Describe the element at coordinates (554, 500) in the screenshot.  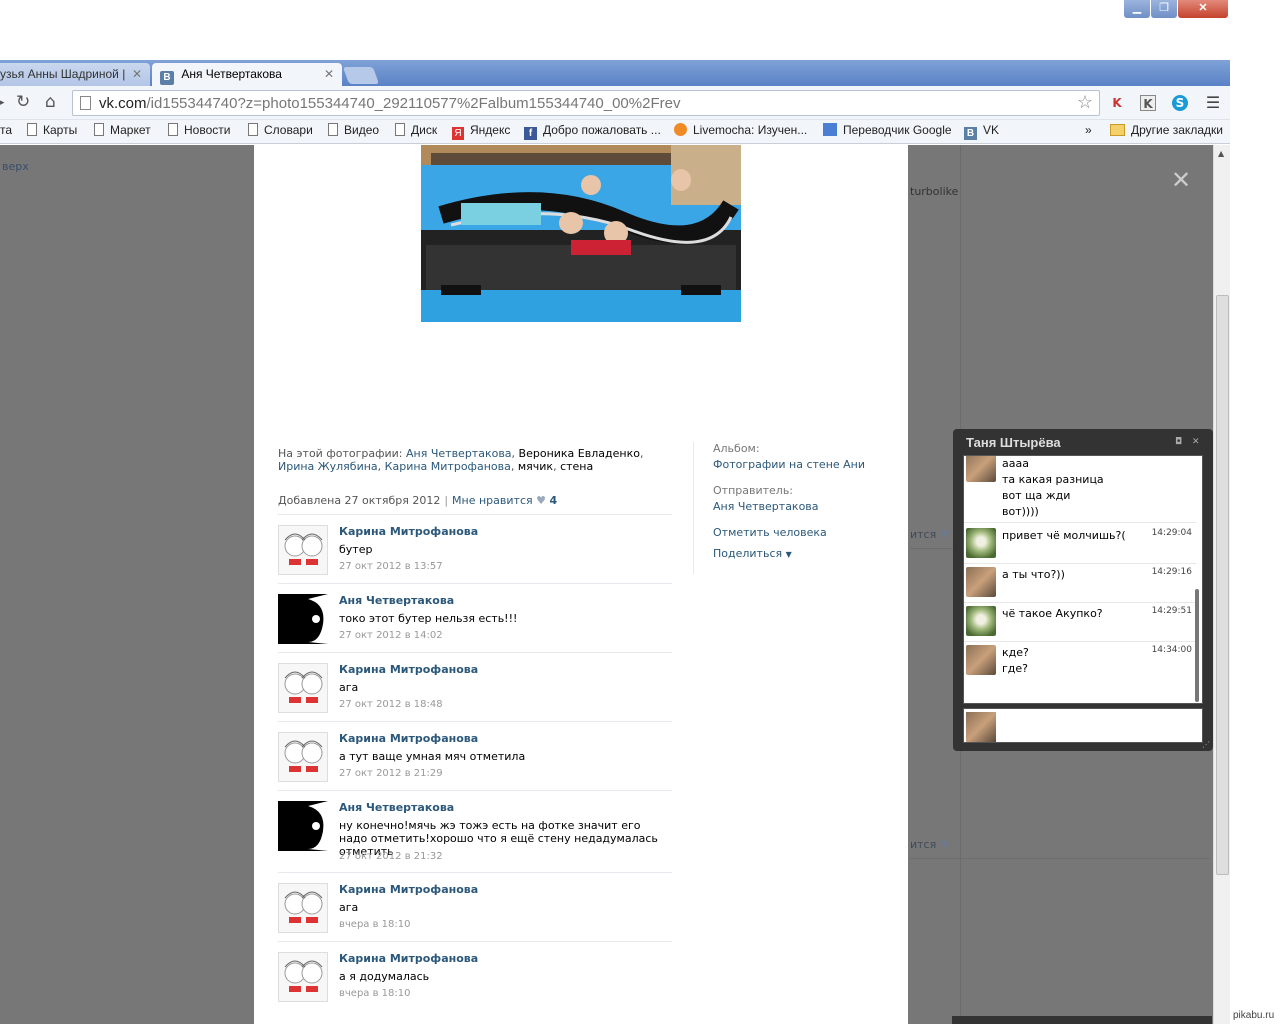
I see `like-count: 4` at that location.